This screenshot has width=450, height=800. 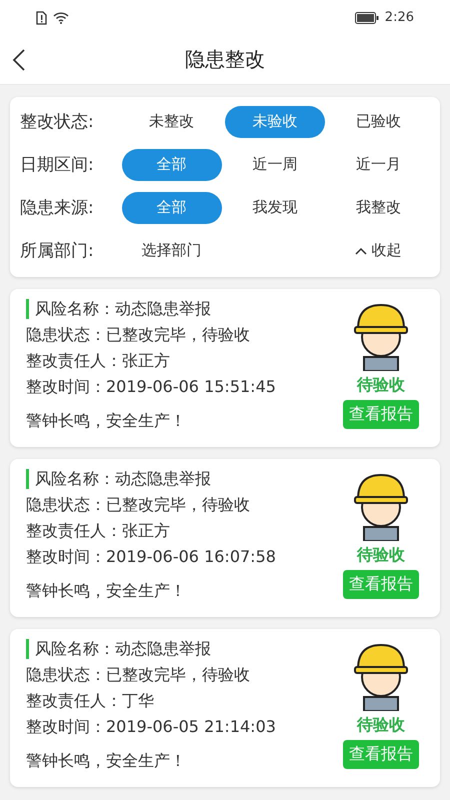 What do you see at coordinates (151, 727) in the screenshot?
I see `record-field: 整改时间：2019-06-05 21:14:03` at bounding box center [151, 727].